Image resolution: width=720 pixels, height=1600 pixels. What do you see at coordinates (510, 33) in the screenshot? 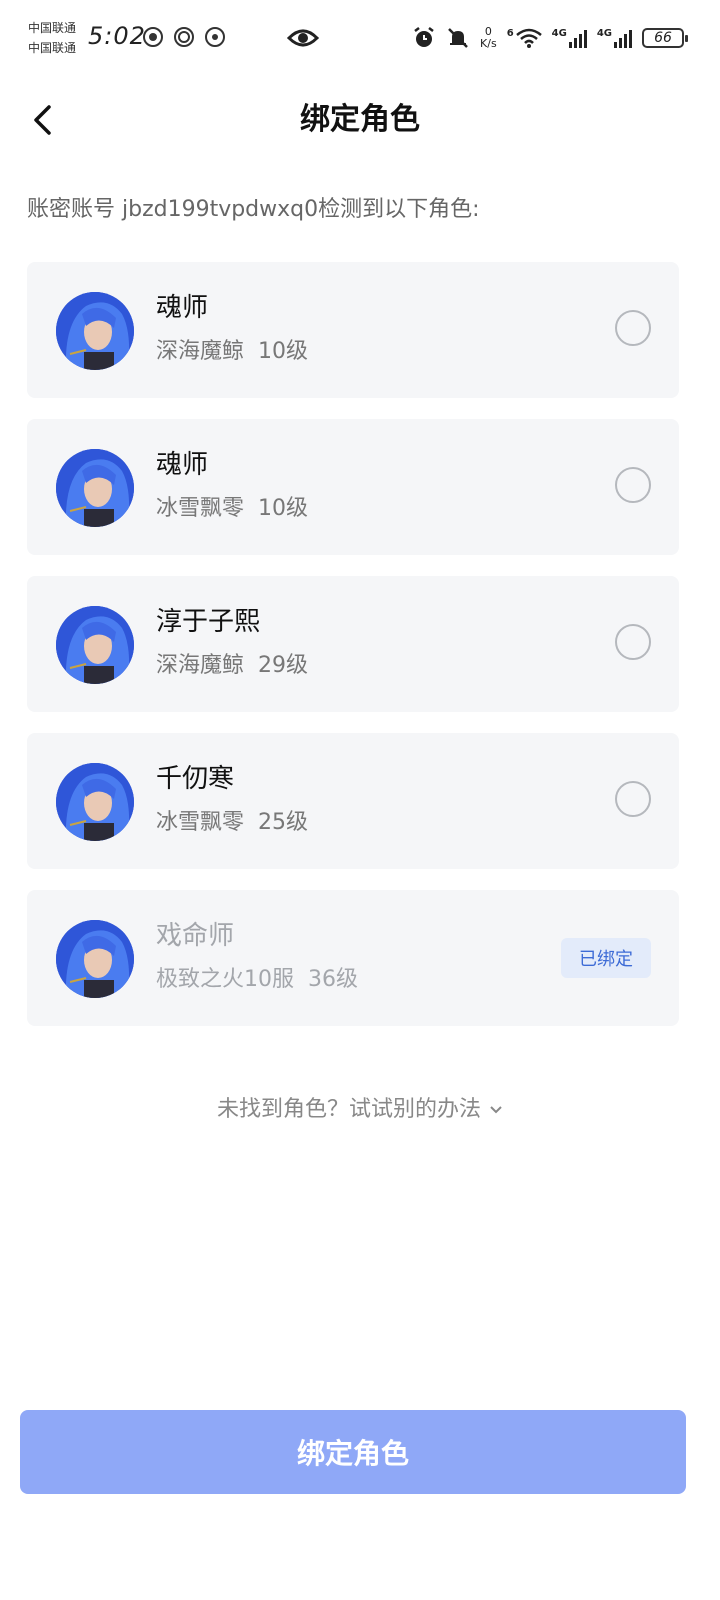
I see `wifi-label: 6` at bounding box center [510, 33].